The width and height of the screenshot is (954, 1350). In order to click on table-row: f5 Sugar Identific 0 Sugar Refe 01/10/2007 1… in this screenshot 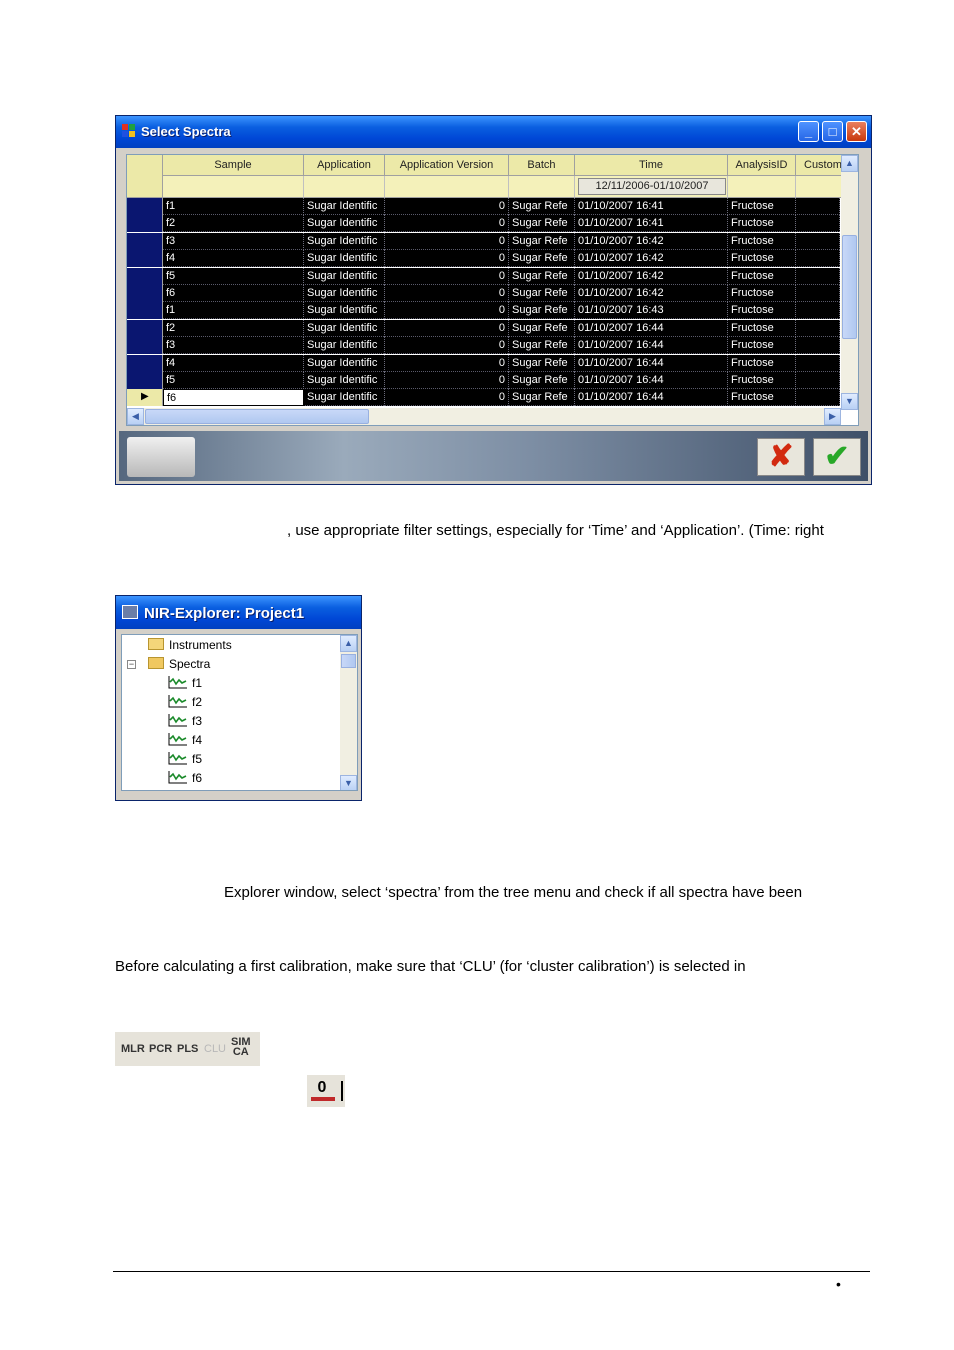, I will do `click(501, 380)`.